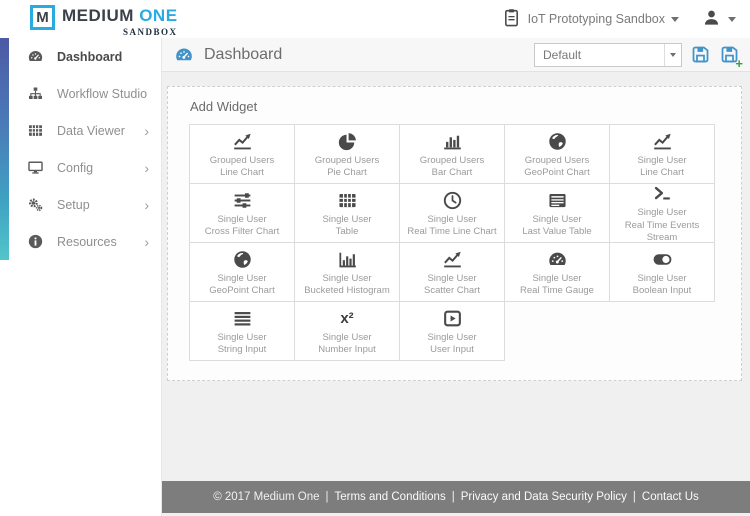 This screenshot has height=516, width=750. I want to click on user-icon, so click(711, 17).